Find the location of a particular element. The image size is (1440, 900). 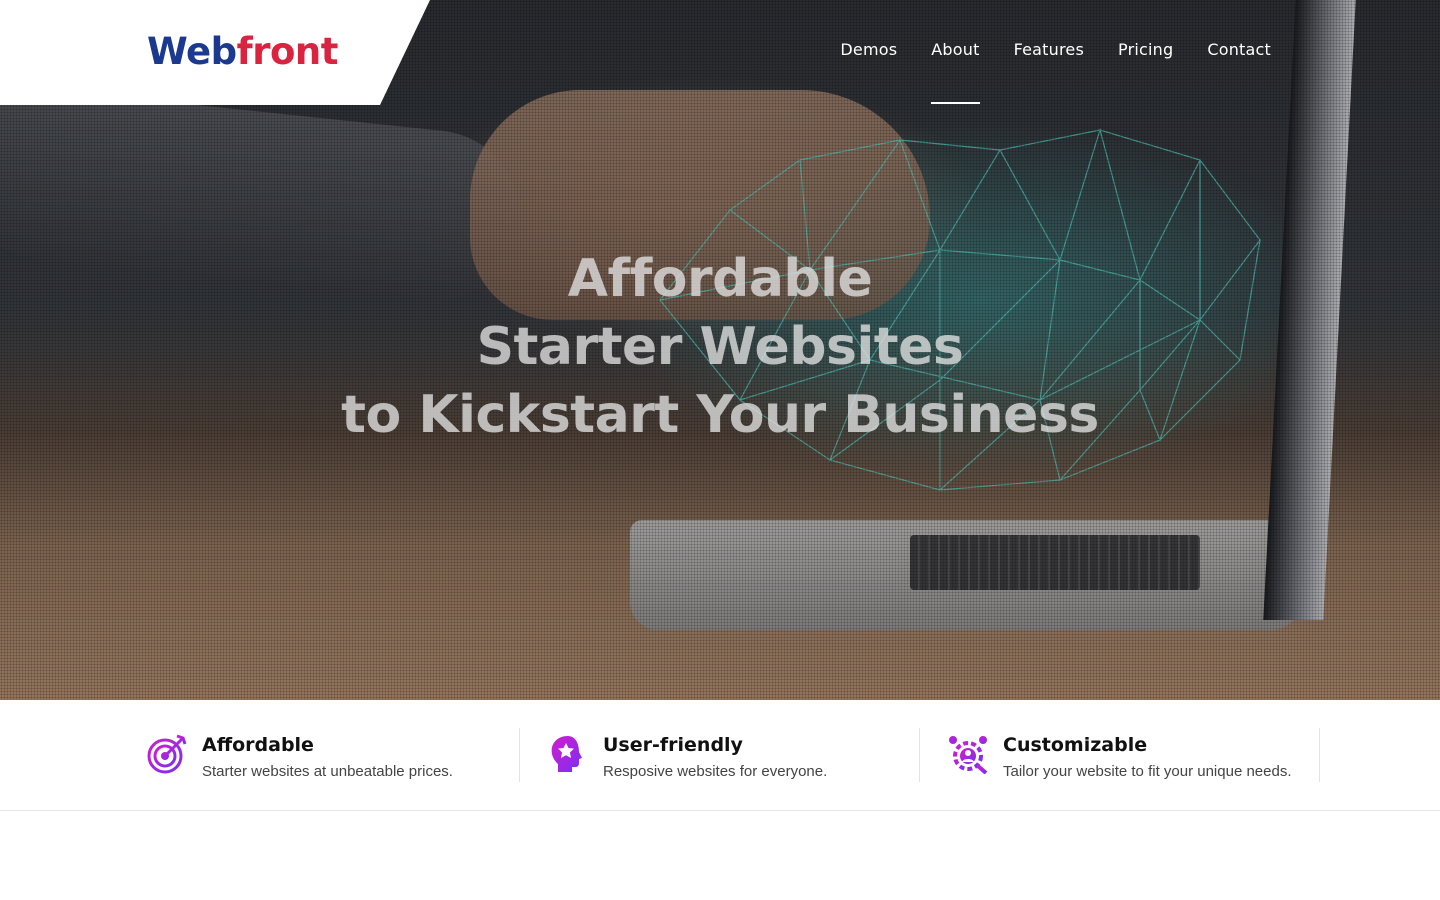

feature-title: Affordable is located at coordinates (258, 745).